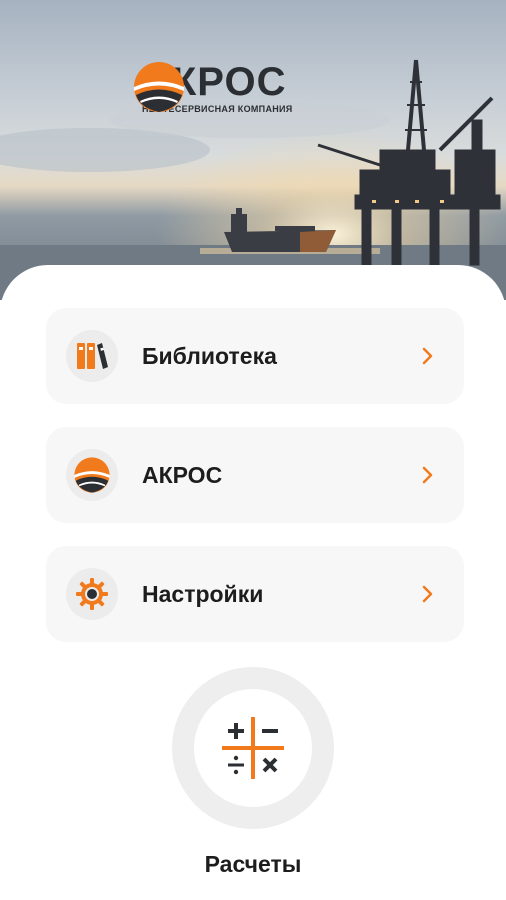 The height and width of the screenshot is (900, 506). I want to click on calculator-icon, so click(253, 748).